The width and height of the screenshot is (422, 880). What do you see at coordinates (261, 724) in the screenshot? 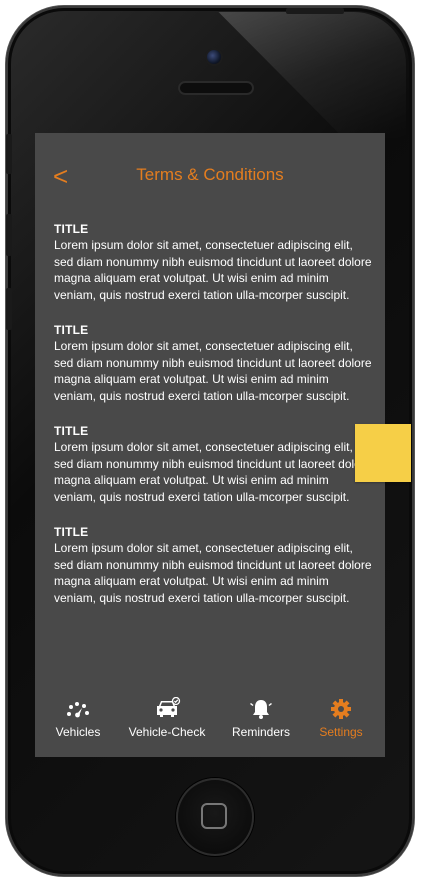
I see `tab-reminders: Reminders` at bounding box center [261, 724].